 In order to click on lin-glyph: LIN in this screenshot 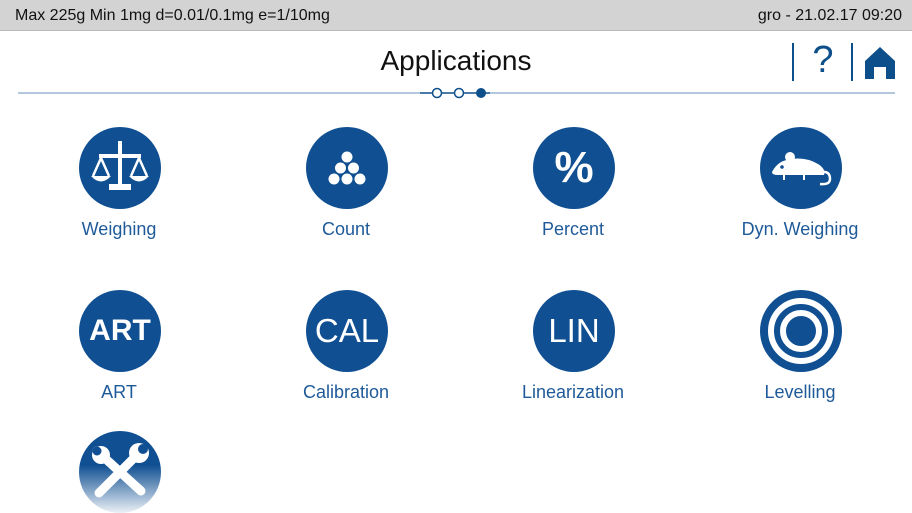, I will do `click(574, 330)`.